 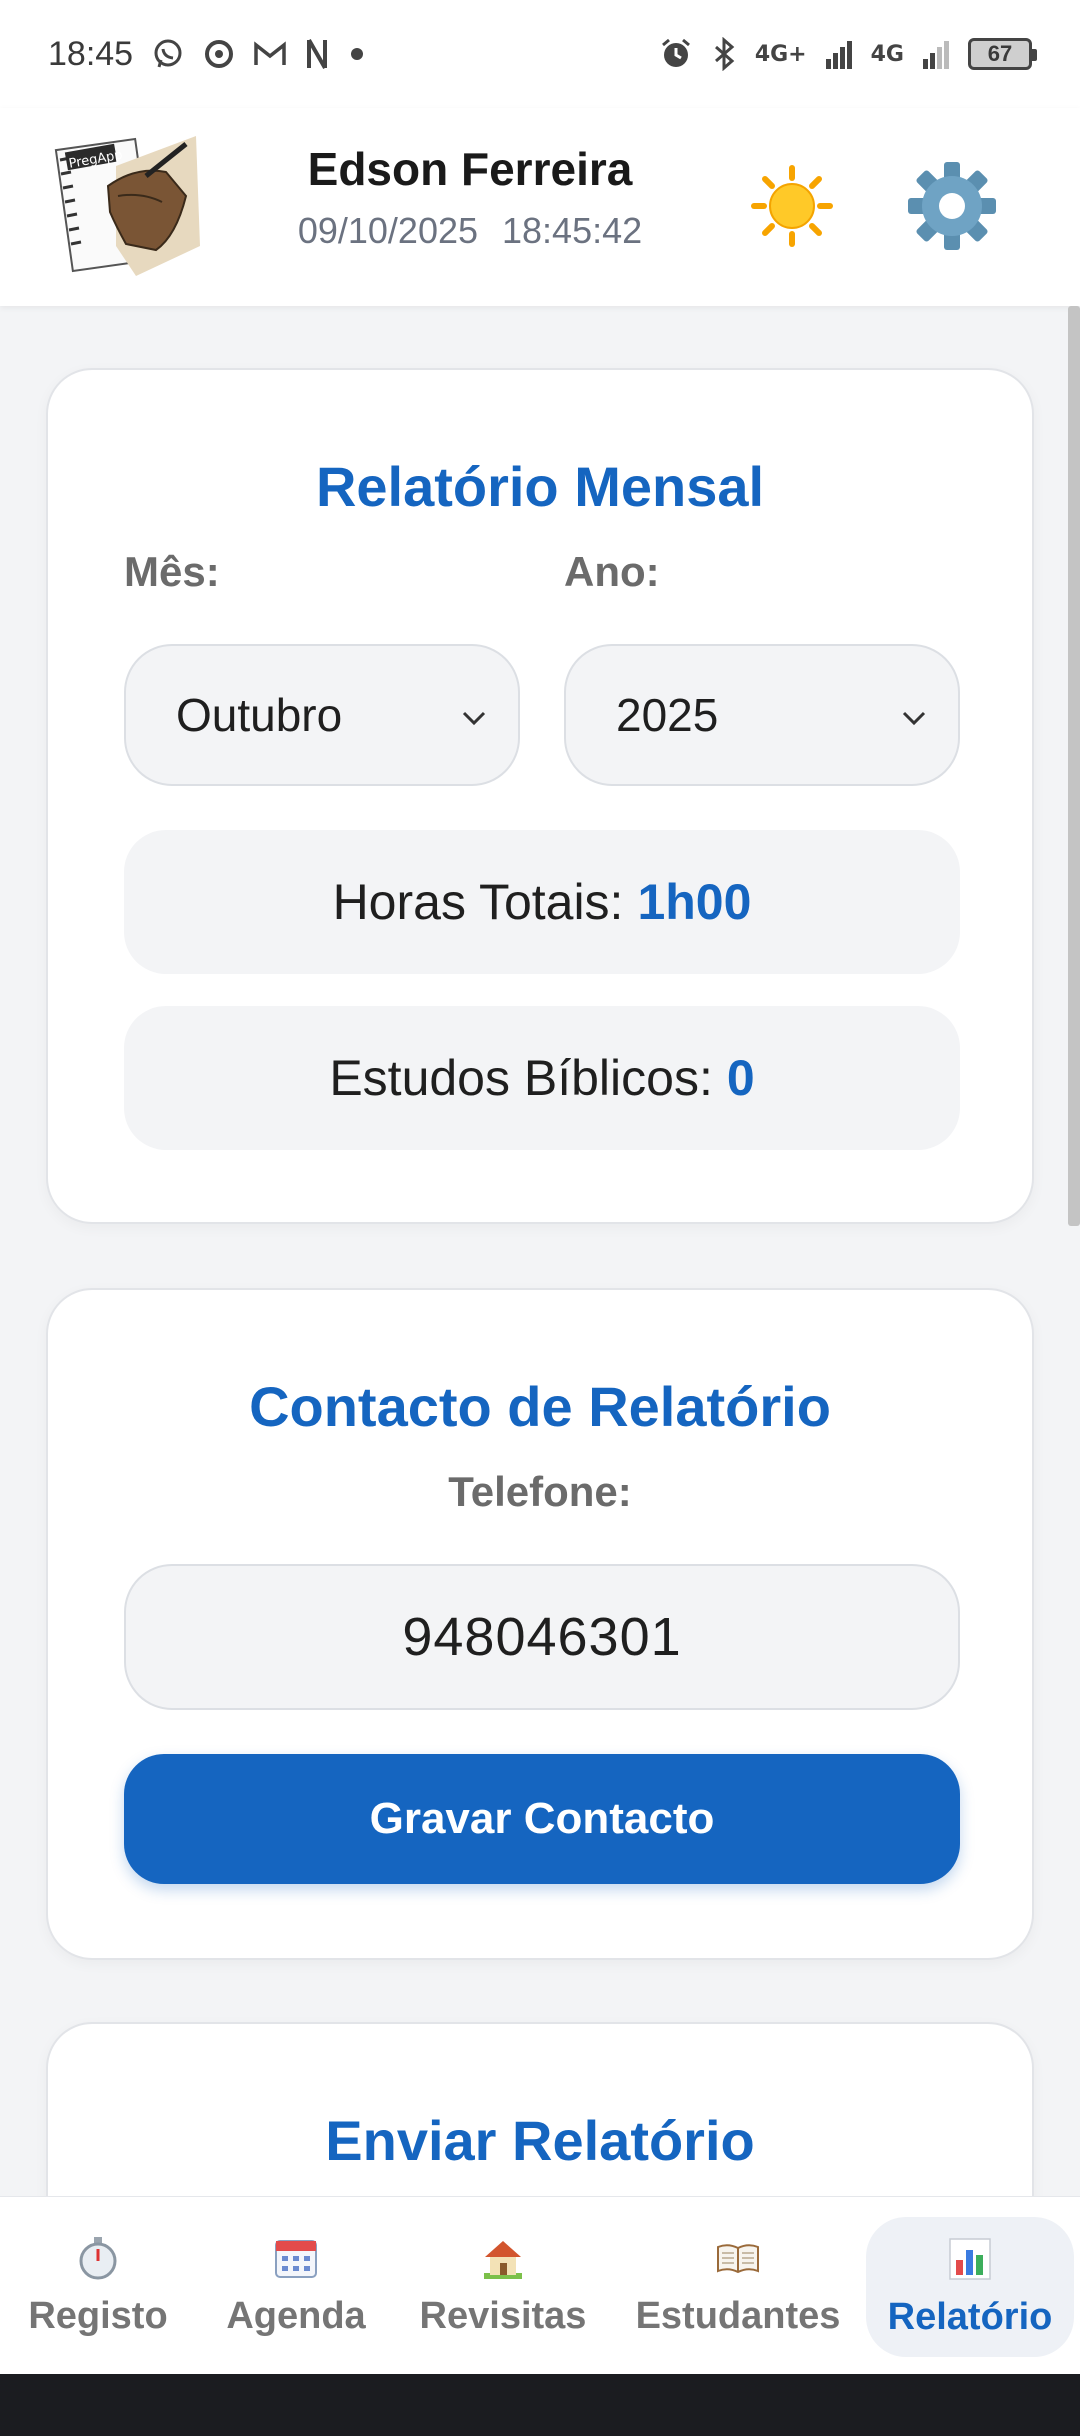 What do you see at coordinates (540, 1491) in the screenshot?
I see `phone-label: Telefone:` at bounding box center [540, 1491].